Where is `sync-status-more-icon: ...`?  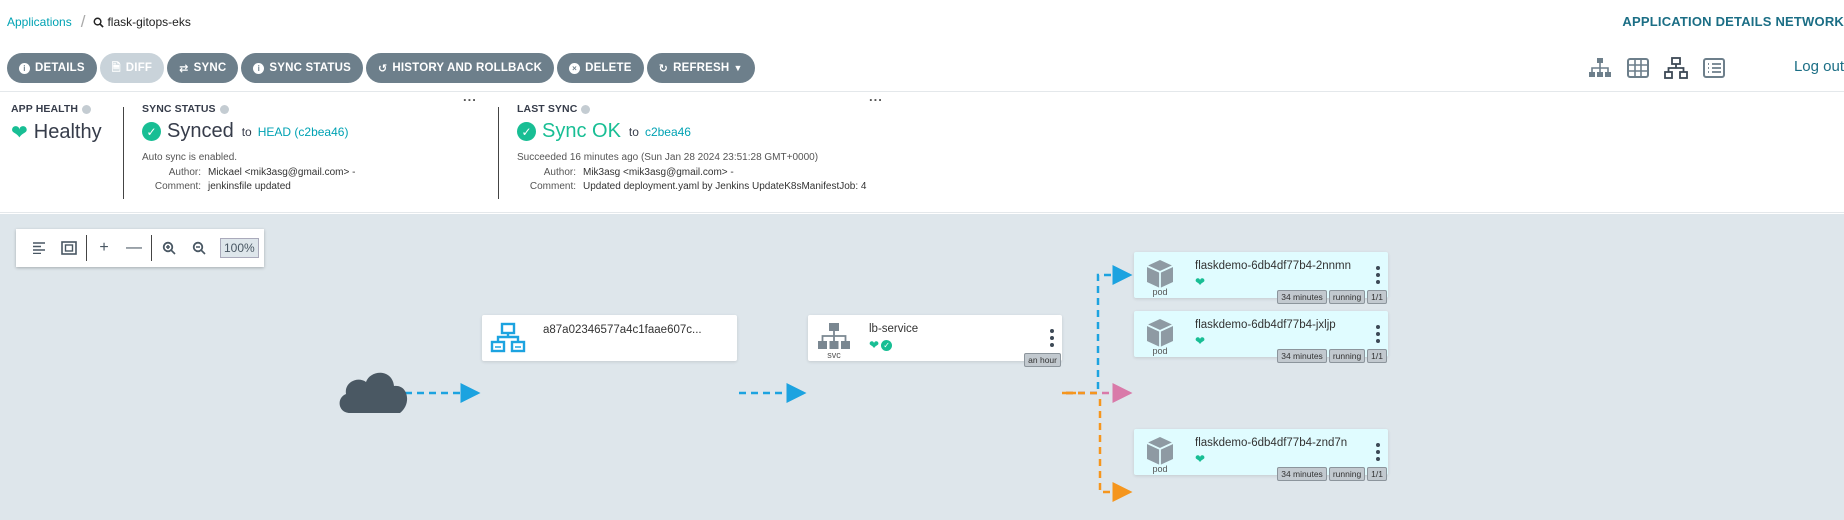 sync-status-more-icon: ... is located at coordinates (470, 96).